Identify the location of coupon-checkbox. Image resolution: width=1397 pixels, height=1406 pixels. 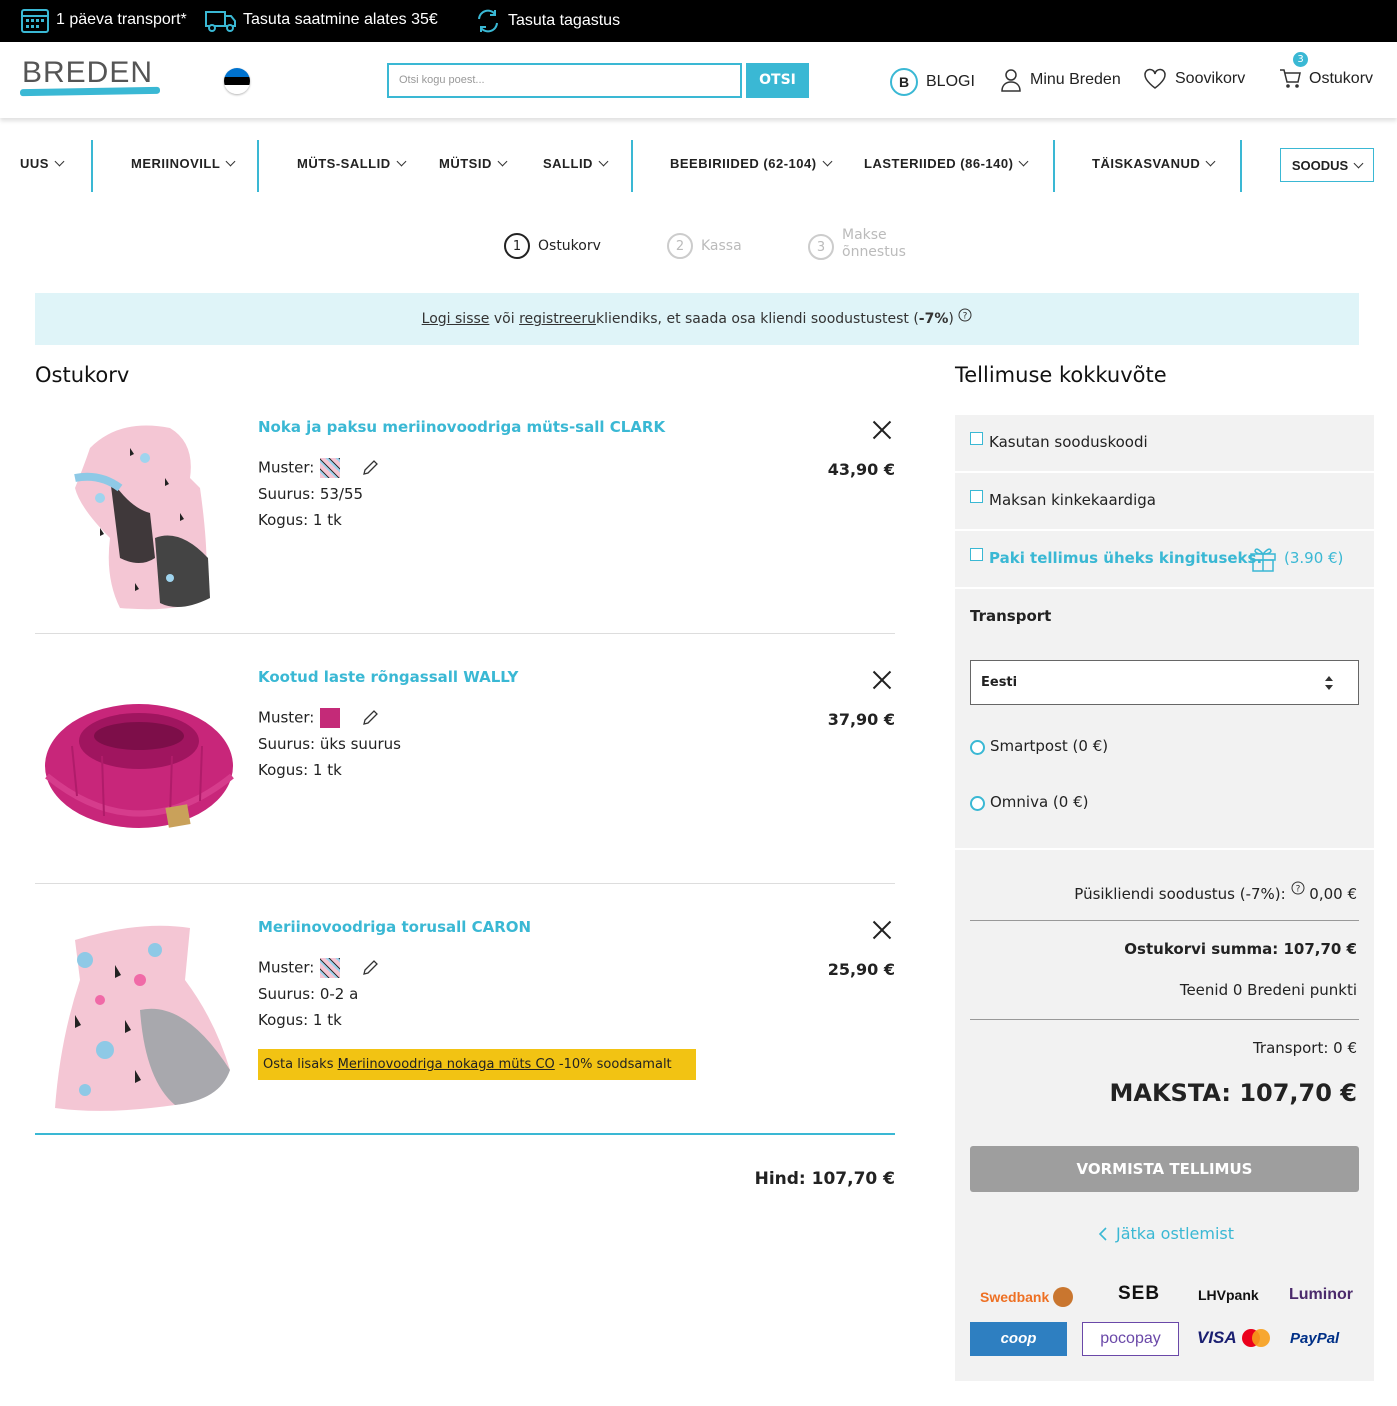
(976, 438).